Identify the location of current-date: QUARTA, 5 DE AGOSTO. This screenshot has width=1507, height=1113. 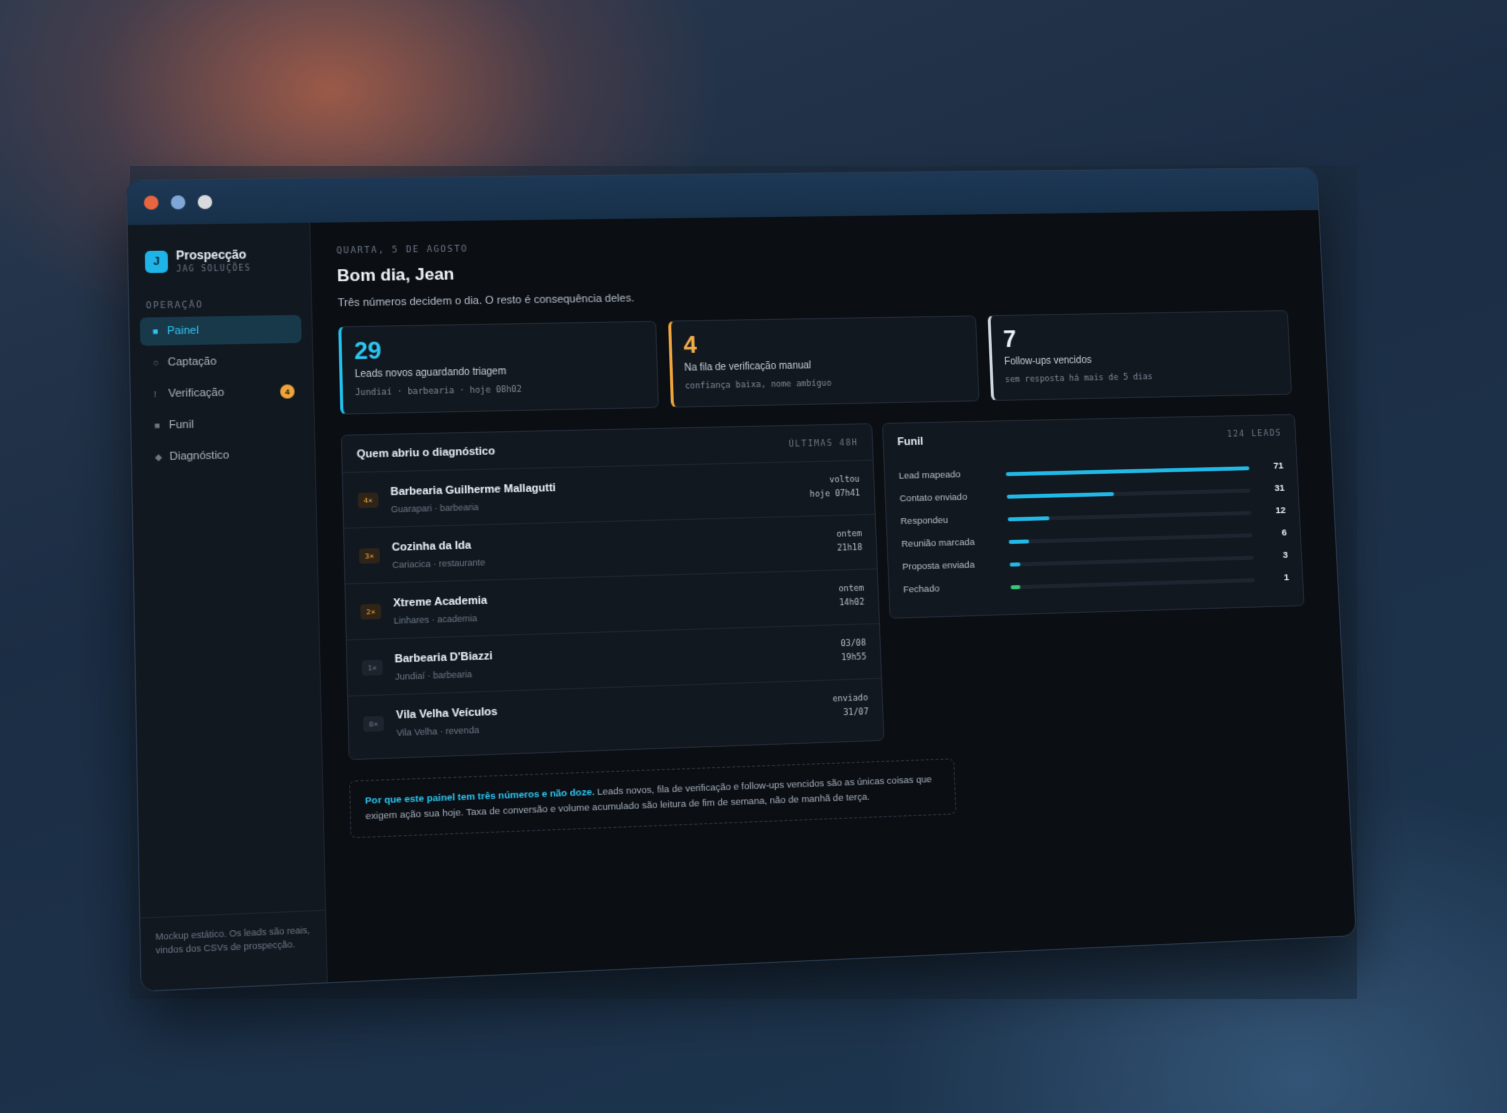
(402, 251).